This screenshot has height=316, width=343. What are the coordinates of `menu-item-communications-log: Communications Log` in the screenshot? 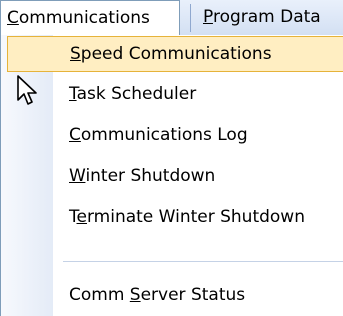 It's located at (175, 136).